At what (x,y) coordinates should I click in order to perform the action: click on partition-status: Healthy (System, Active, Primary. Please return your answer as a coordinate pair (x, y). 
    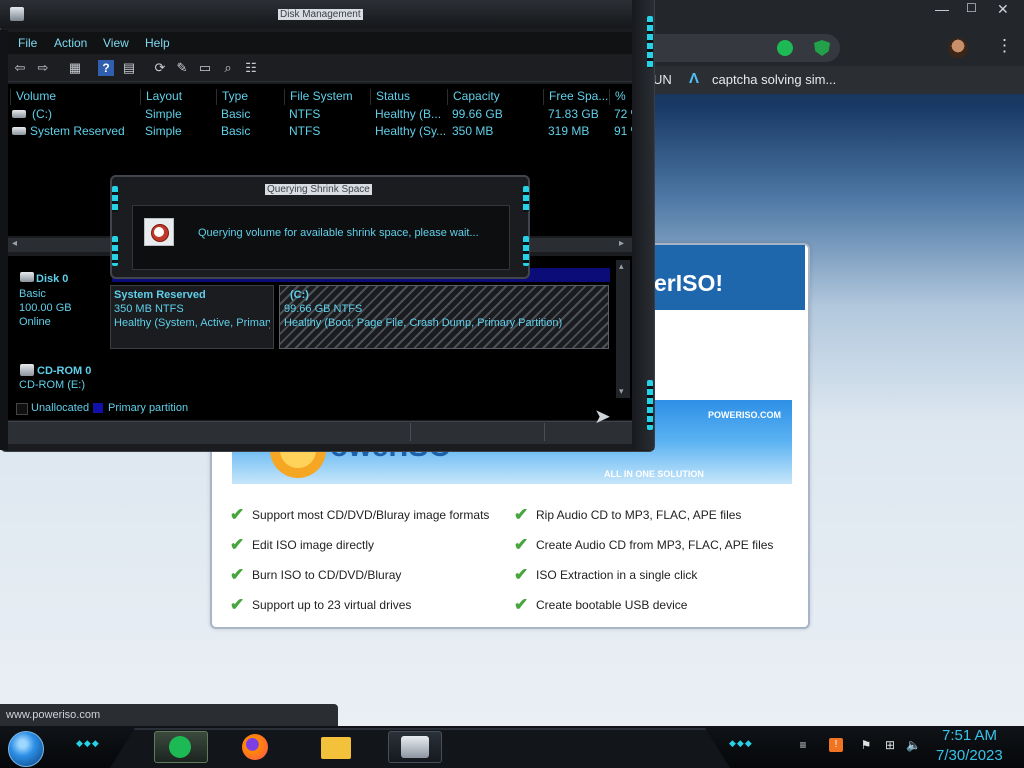
    Looking at the image, I should click on (192, 323).